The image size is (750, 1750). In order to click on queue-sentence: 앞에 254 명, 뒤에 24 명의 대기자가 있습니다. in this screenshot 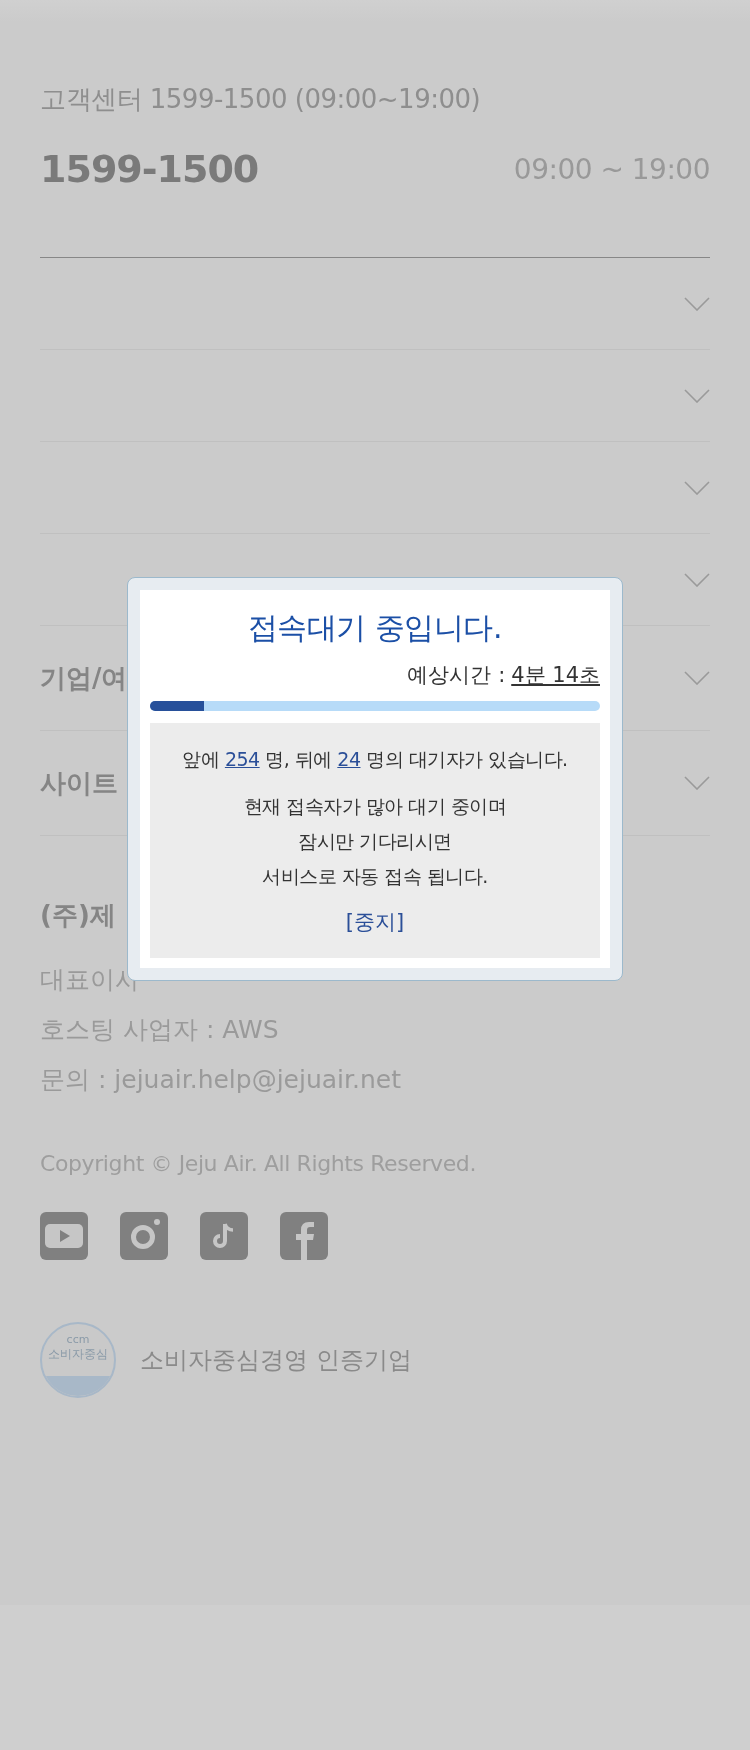, I will do `click(375, 759)`.